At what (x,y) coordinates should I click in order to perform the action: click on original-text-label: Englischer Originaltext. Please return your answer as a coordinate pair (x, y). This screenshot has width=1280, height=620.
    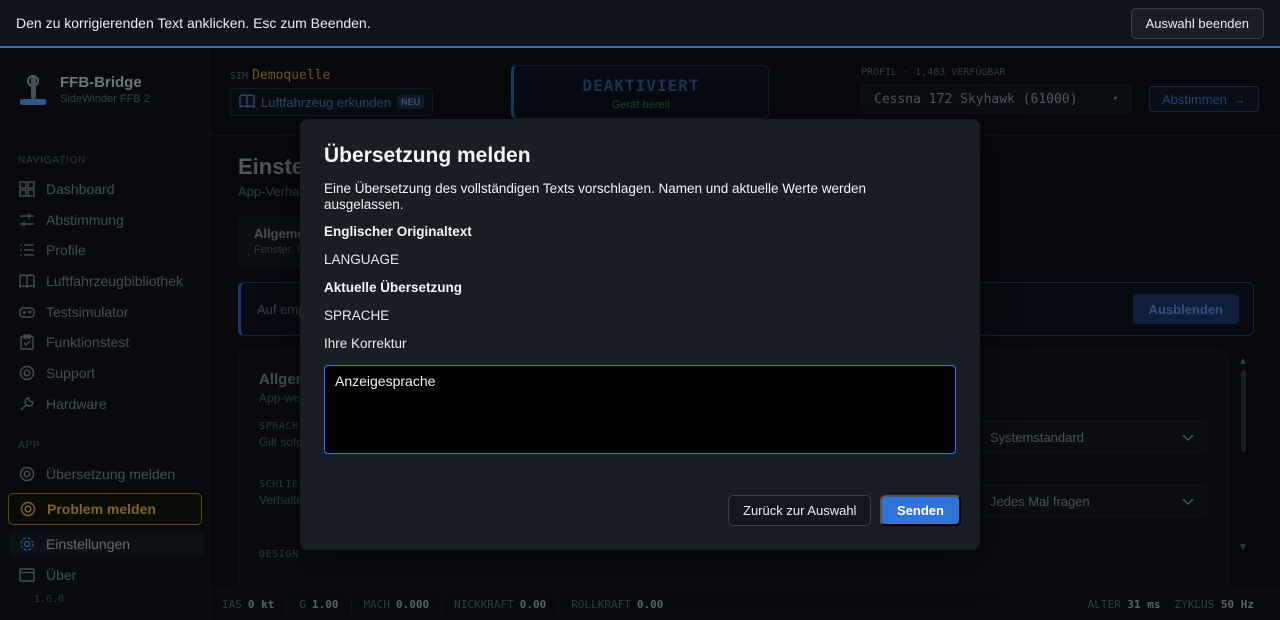
    Looking at the image, I should click on (398, 231).